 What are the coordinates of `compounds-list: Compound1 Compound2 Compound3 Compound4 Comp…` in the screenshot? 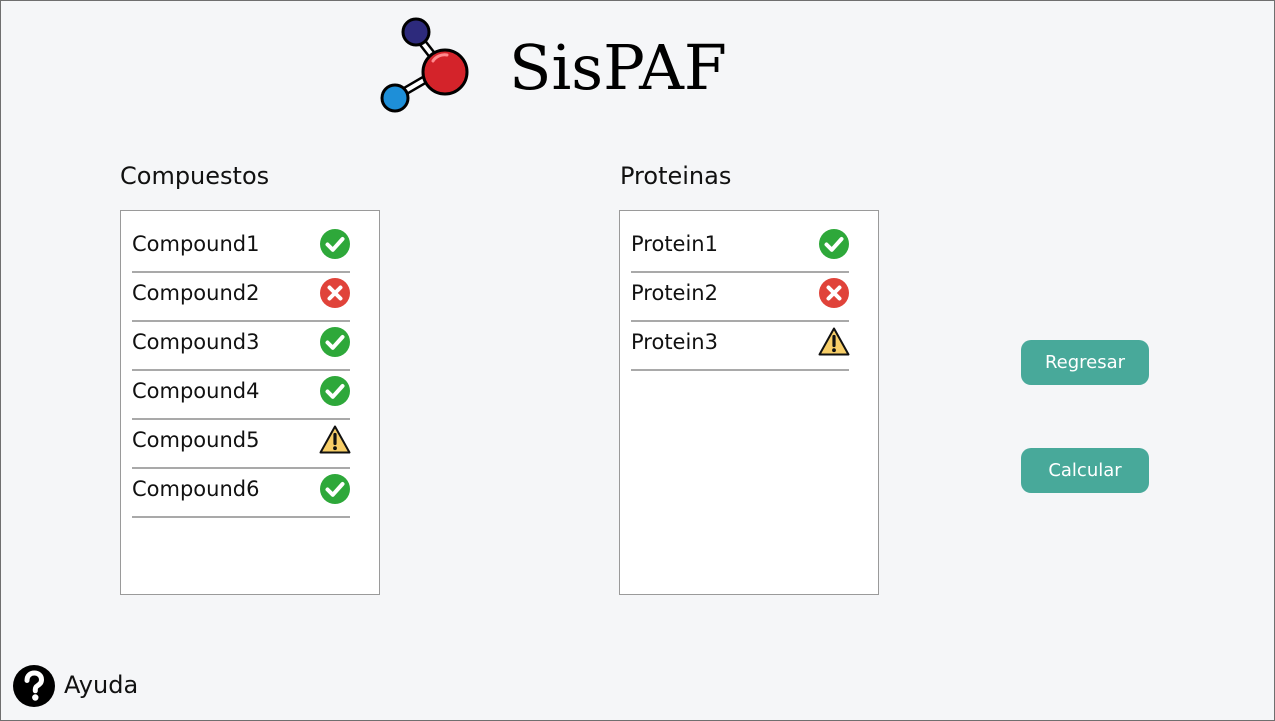 It's located at (241, 371).